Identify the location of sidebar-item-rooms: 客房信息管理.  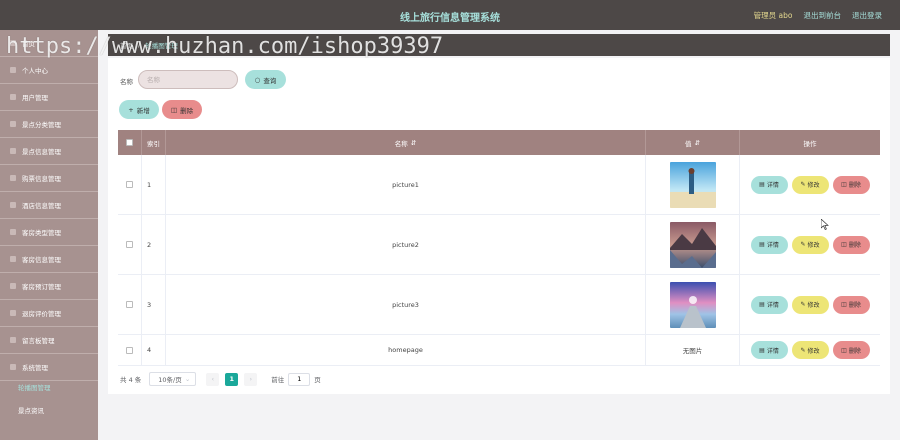
(49, 259).